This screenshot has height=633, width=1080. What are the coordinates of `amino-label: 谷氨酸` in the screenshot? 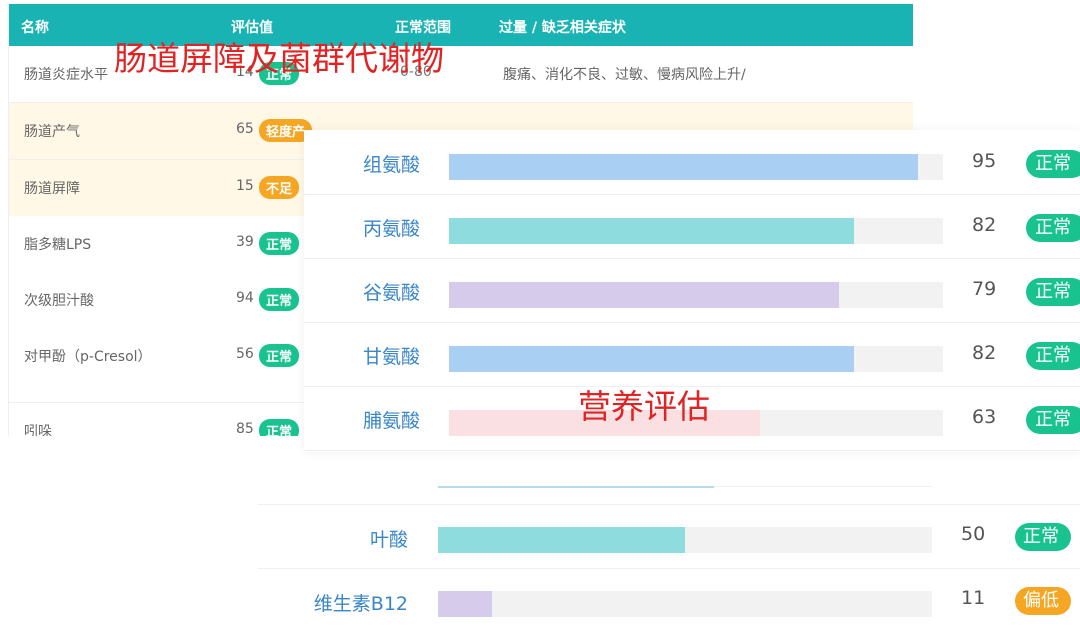 It's located at (391, 293).